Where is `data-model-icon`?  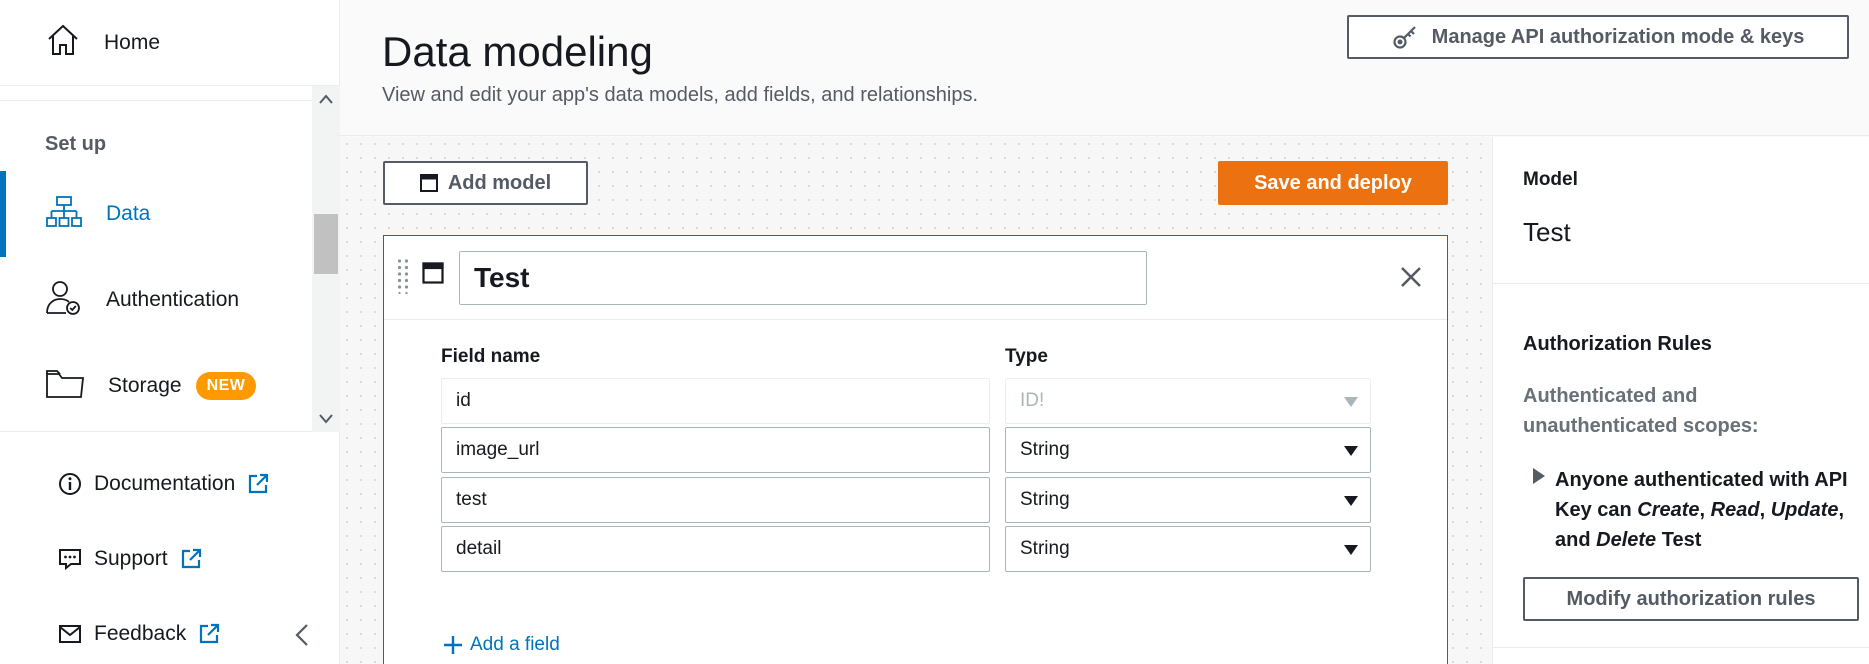
data-model-icon is located at coordinates (64, 214).